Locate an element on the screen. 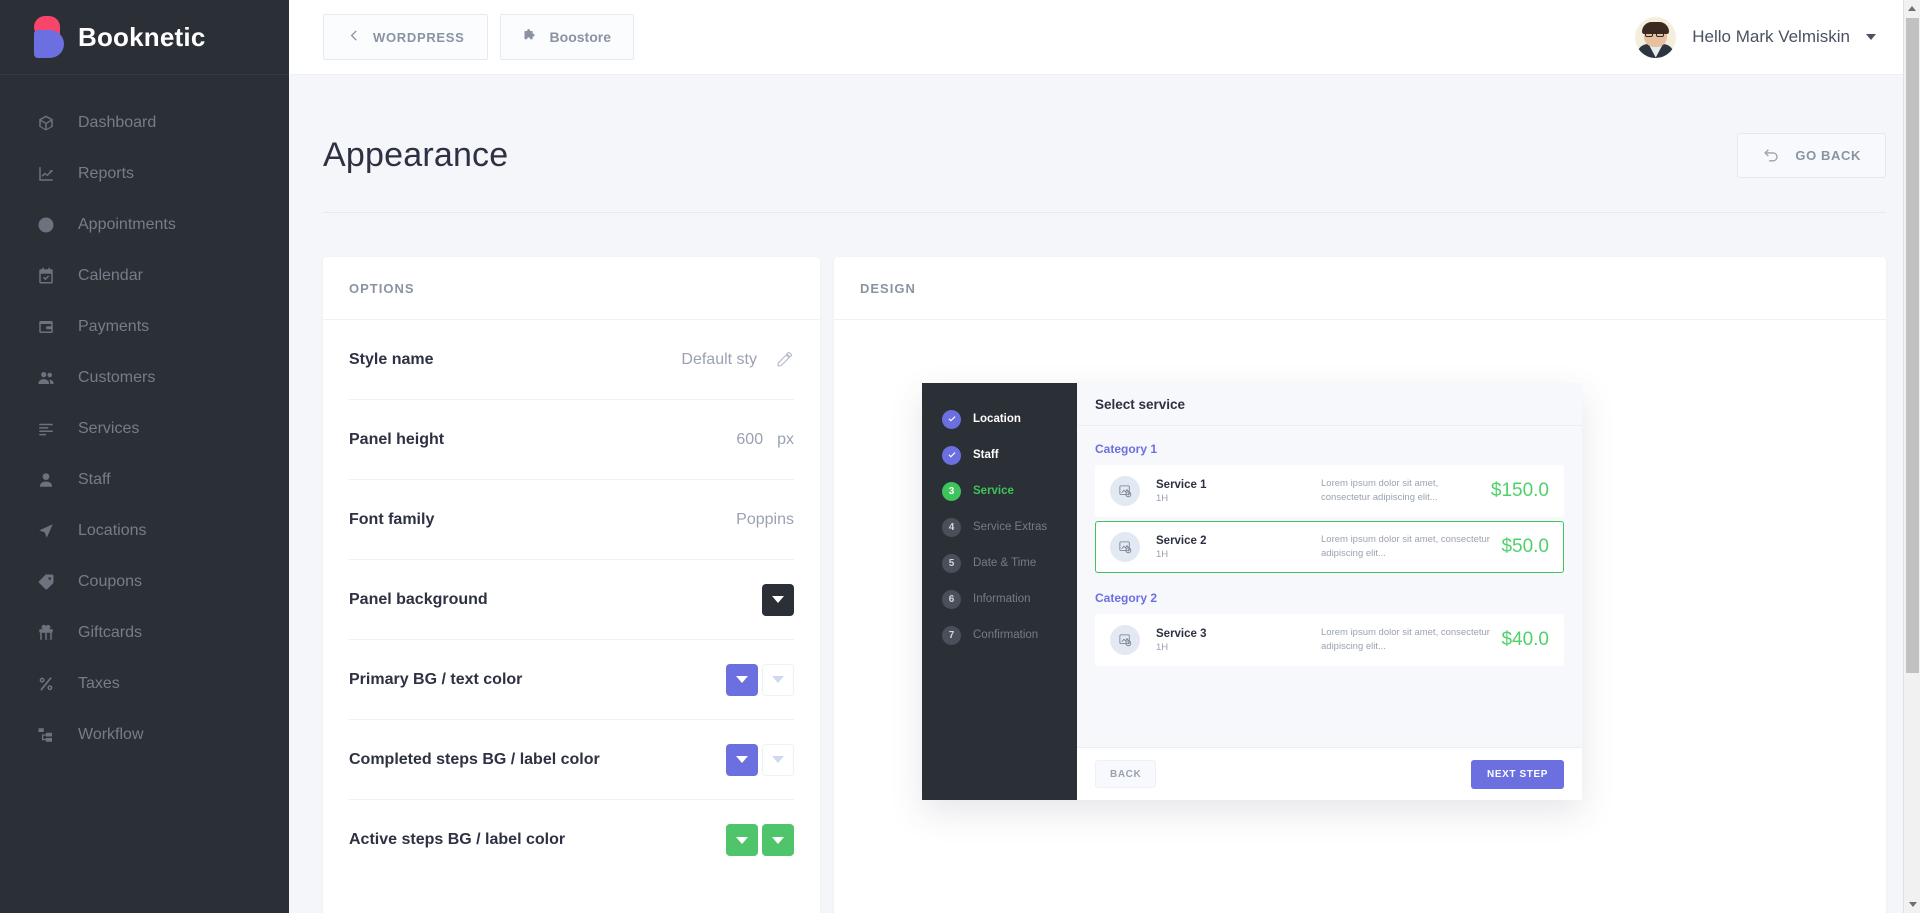  scroll-down-arrow-icon is located at coordinates (1912, 904).